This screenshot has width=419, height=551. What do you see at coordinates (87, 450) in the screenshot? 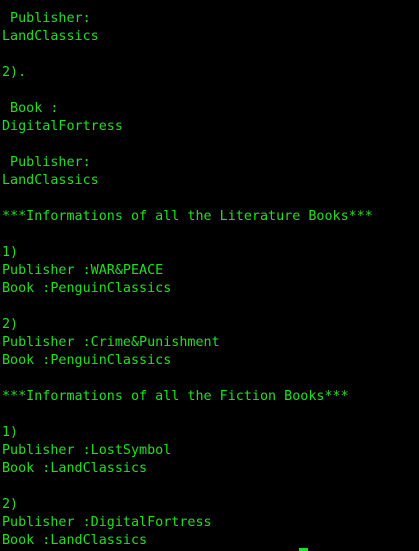
I see `output-line: Publisher :LostSymbol` at bounding box center [87, 450].